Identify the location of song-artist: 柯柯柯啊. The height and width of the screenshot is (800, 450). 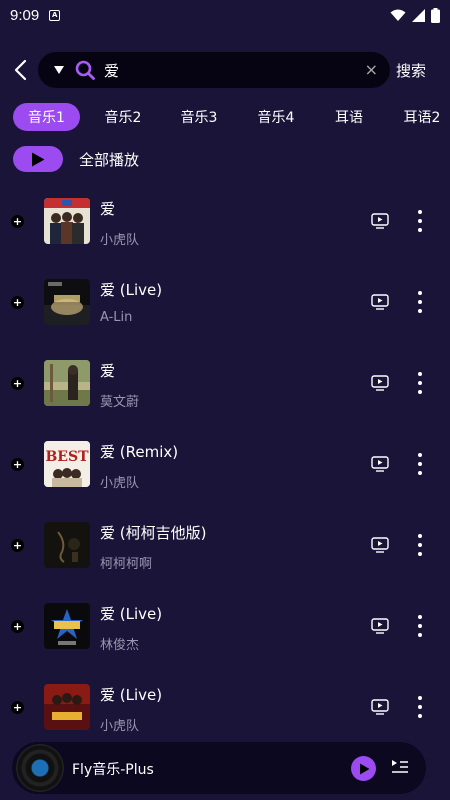
(126, 564).